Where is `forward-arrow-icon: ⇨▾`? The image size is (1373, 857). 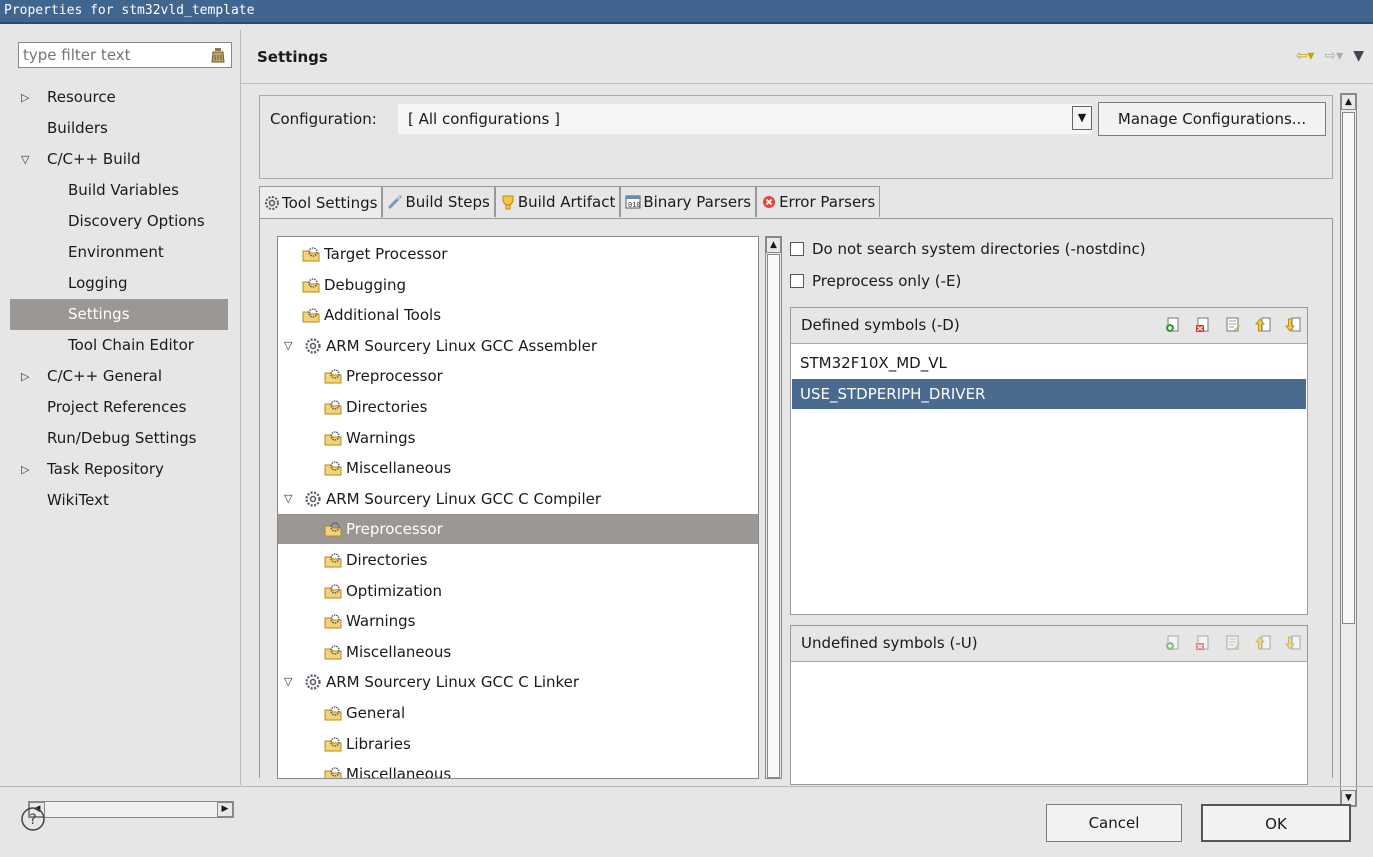
forward-arrow-icon: ⇨▾ is located at coordinates (1333, 56).